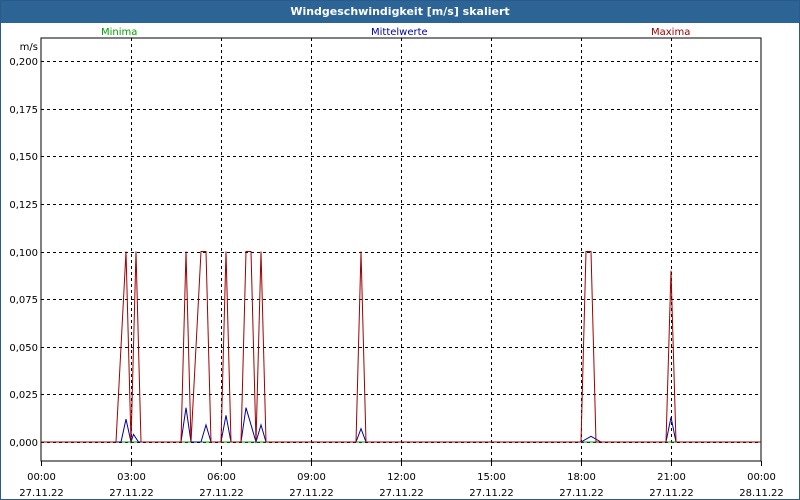 Image resolution: width=800 pixels, height=500 pixels. Describe the element at coordinates (671, 477) in the screenshot. I see `x-tick-time: 21:00` at that location.